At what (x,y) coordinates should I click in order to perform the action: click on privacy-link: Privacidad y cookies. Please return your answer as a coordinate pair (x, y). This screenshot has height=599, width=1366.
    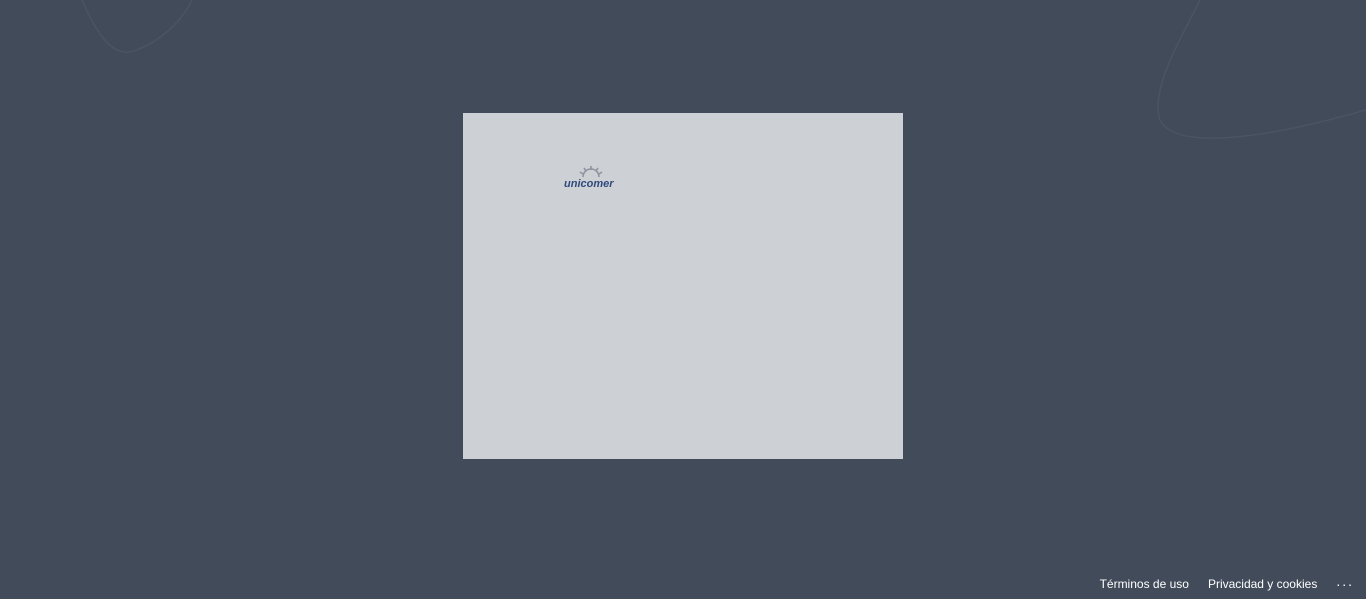
    Looking at the image, I should click on (1262, 584).